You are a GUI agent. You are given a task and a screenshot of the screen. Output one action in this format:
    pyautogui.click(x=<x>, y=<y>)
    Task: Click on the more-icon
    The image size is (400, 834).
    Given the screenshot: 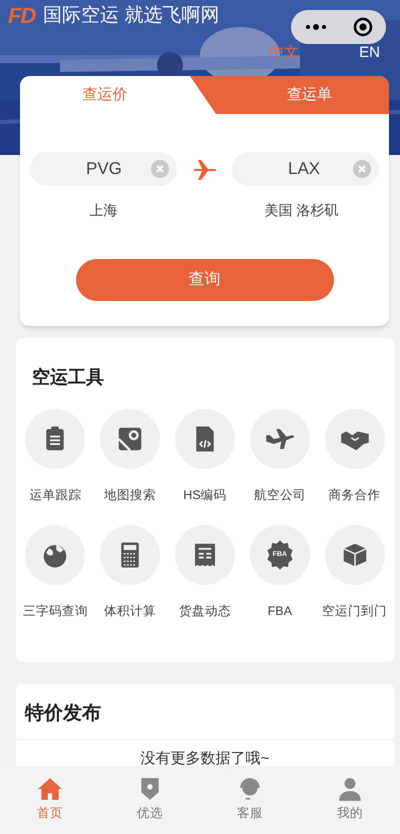 What is the action you would take?
    pyautogui.click(x=316, y=27)
    